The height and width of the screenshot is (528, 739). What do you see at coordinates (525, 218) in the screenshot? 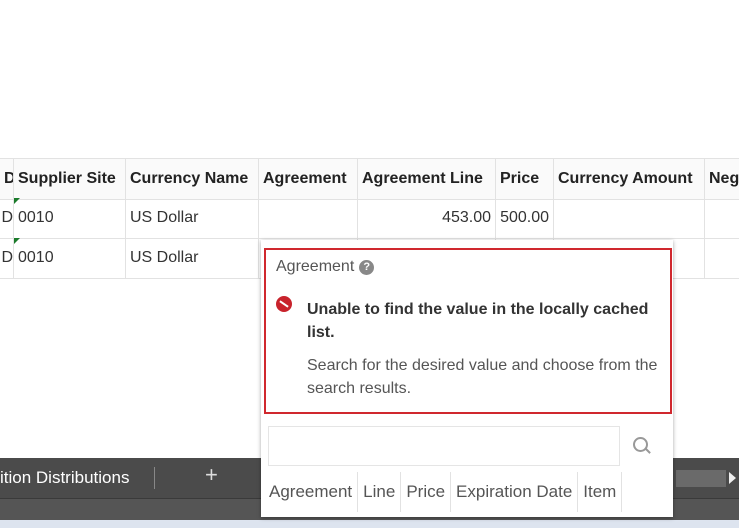
I see `cell-price: 500.00` at bounding box center [525, 218].